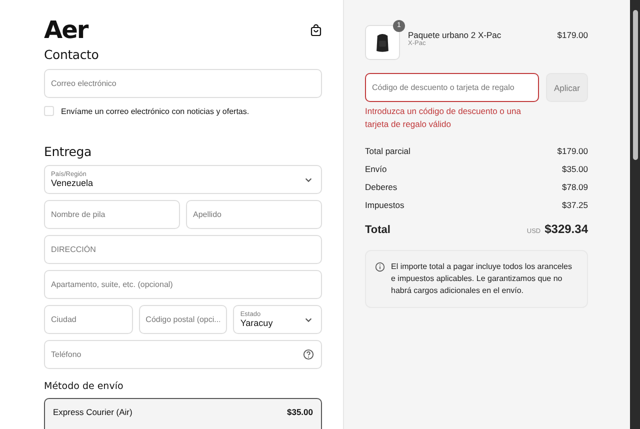 The image size is (640, 429). What do you see at coordinates (443, 118) in the screenshot?
I see `error-message: Introduzca un código de descuento o una tarjeta de regalo válido` at bounding box center [443, 118].